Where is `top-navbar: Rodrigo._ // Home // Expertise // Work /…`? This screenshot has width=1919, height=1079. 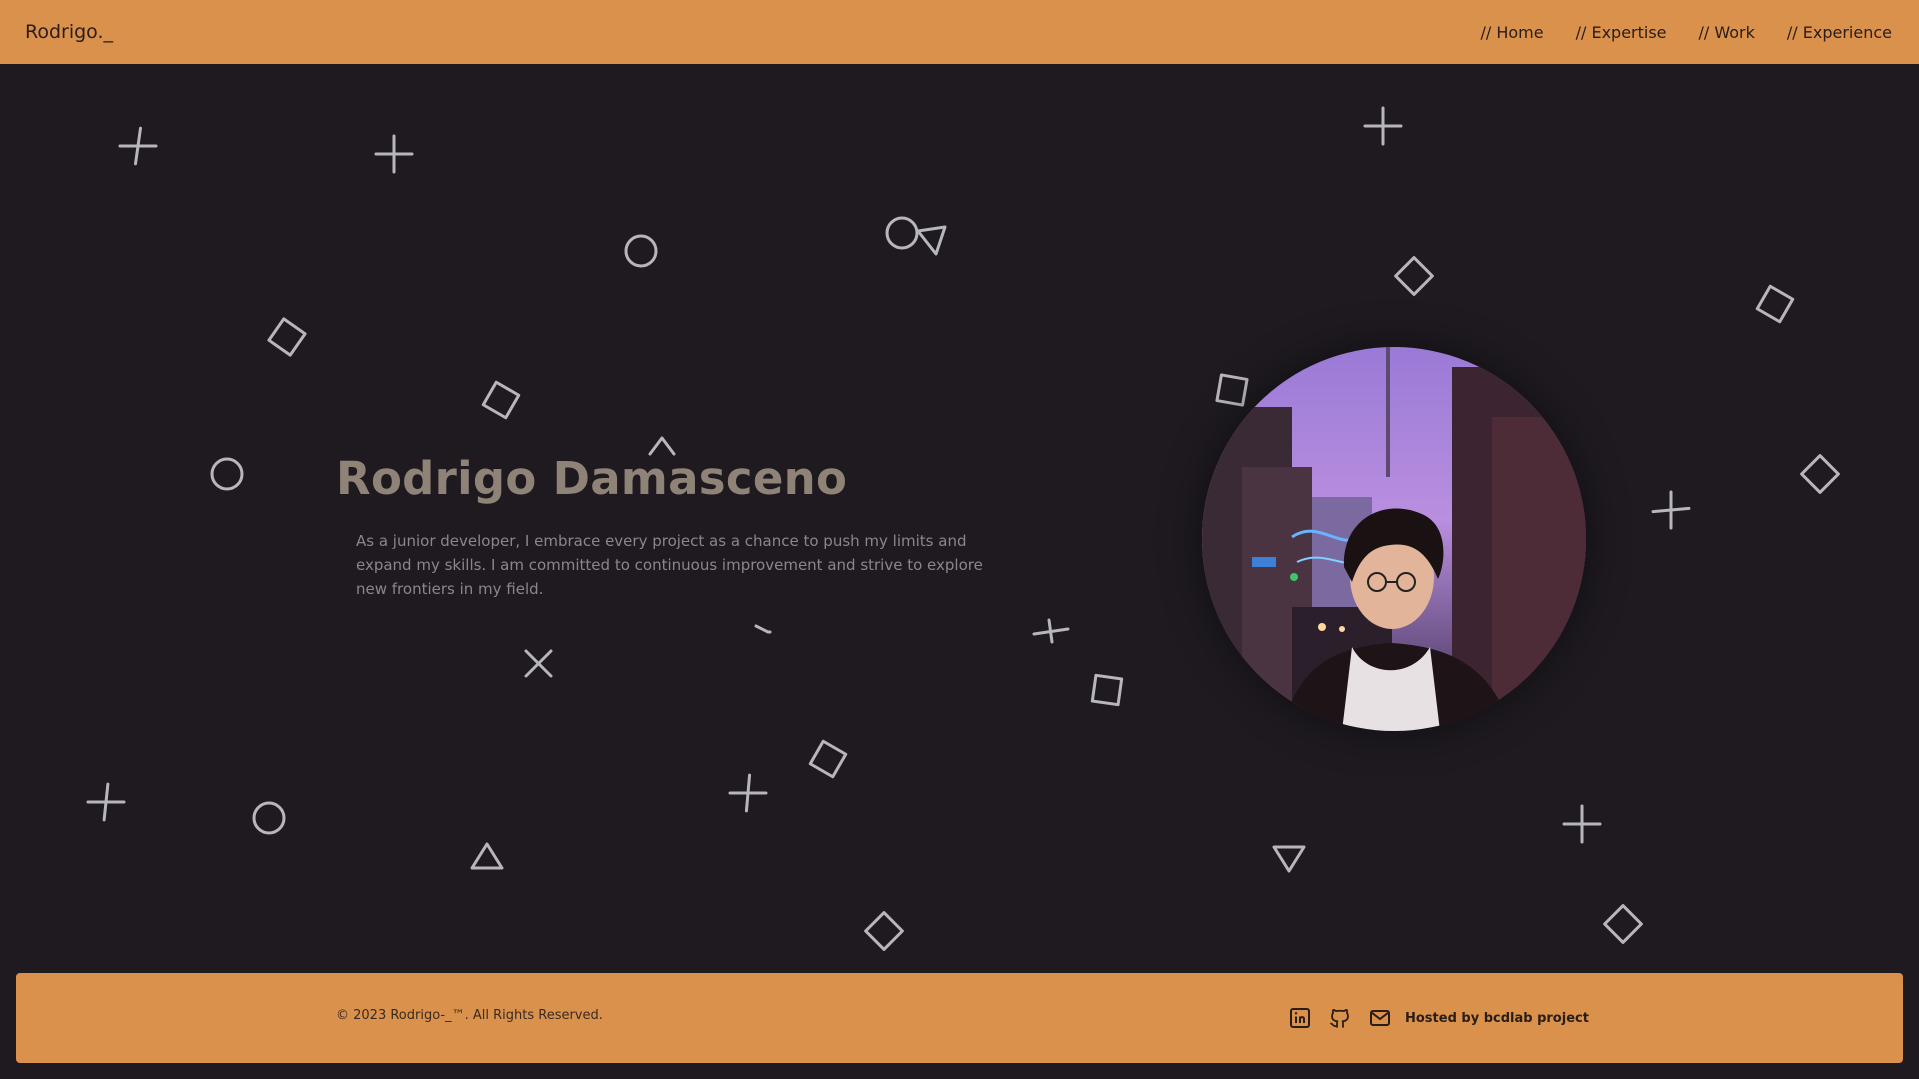 top-navbar: Rodrigo._ // Home // Expertise // Work /… is located at coordinates (959, 32).